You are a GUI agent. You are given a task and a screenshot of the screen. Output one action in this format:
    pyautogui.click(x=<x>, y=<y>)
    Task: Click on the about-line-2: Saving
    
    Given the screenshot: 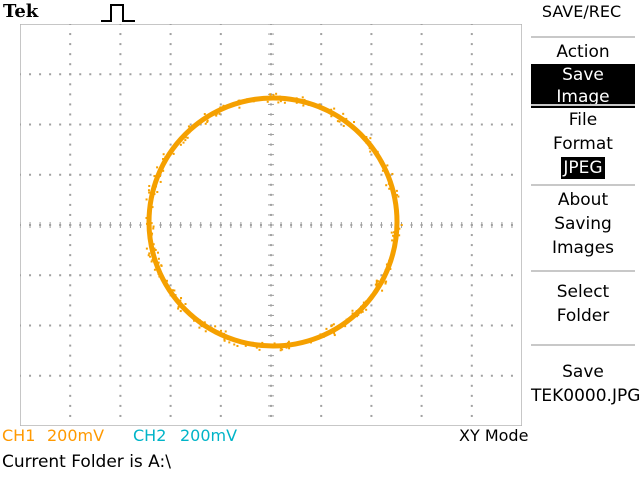 What is the action you would take?
    pyautogui.click(x=583, y=224)
    